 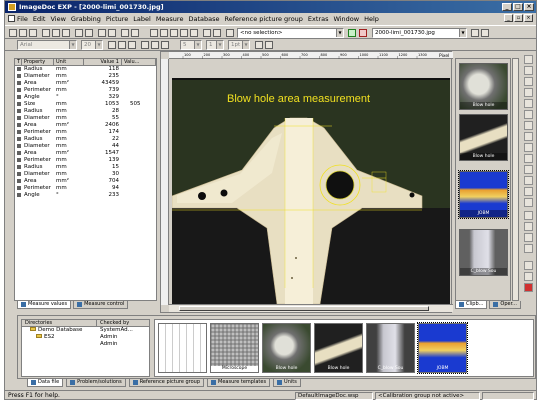 I want to click on tab-problem-solutions: Problem/solutions, so click(x=96, y=383).